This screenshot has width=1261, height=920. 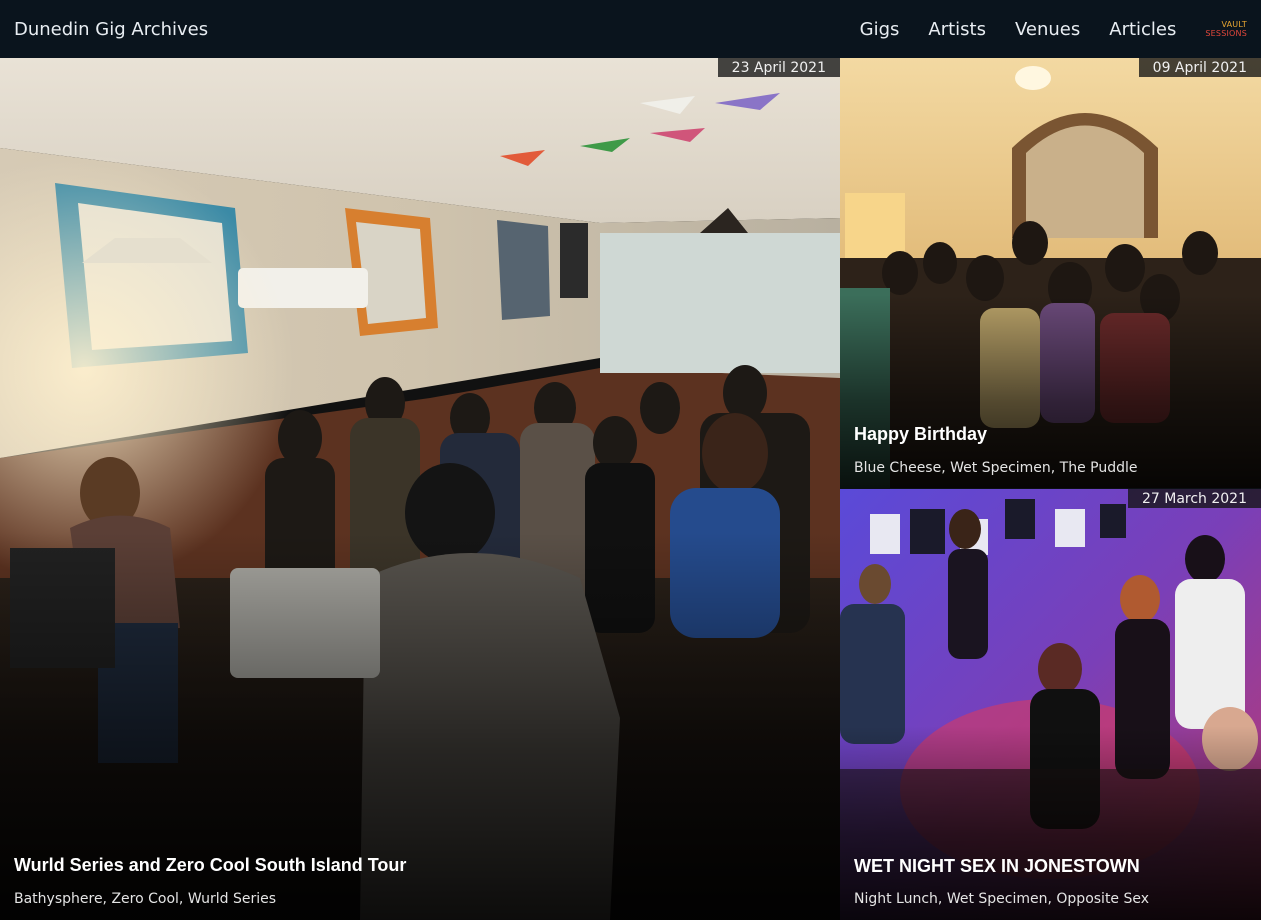 What do you see at coordinates (1047, 29) in the screenshot?
I see `nav-venues: Venues` at bounding box center [1047, 29].